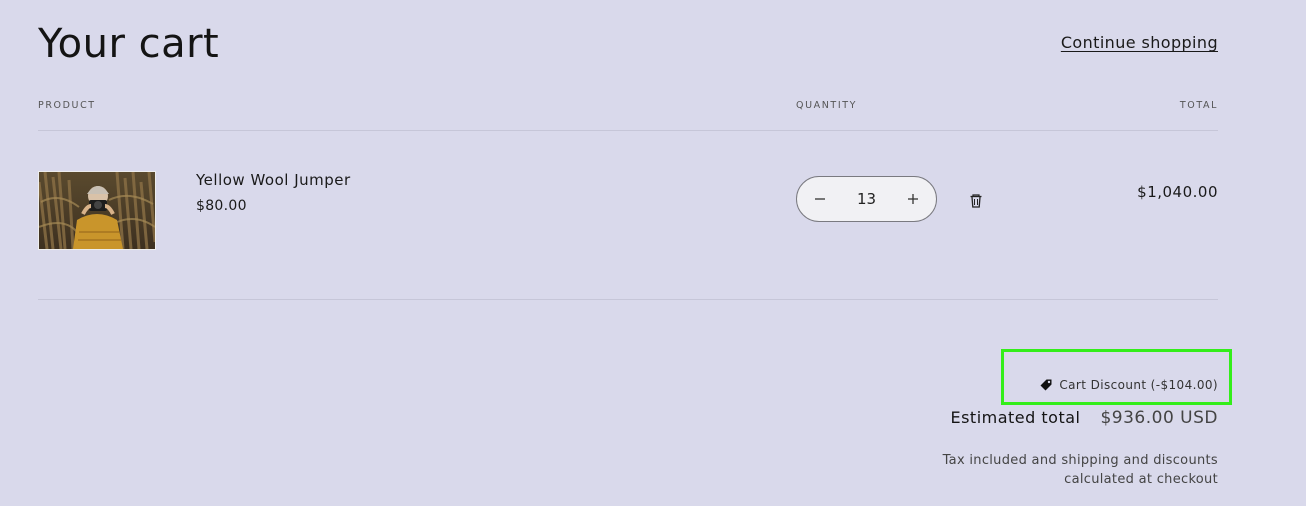  Describe the element at coordinates (67, 105) in the screenshot. I see `column-header-product: PRODUCT` at that location.